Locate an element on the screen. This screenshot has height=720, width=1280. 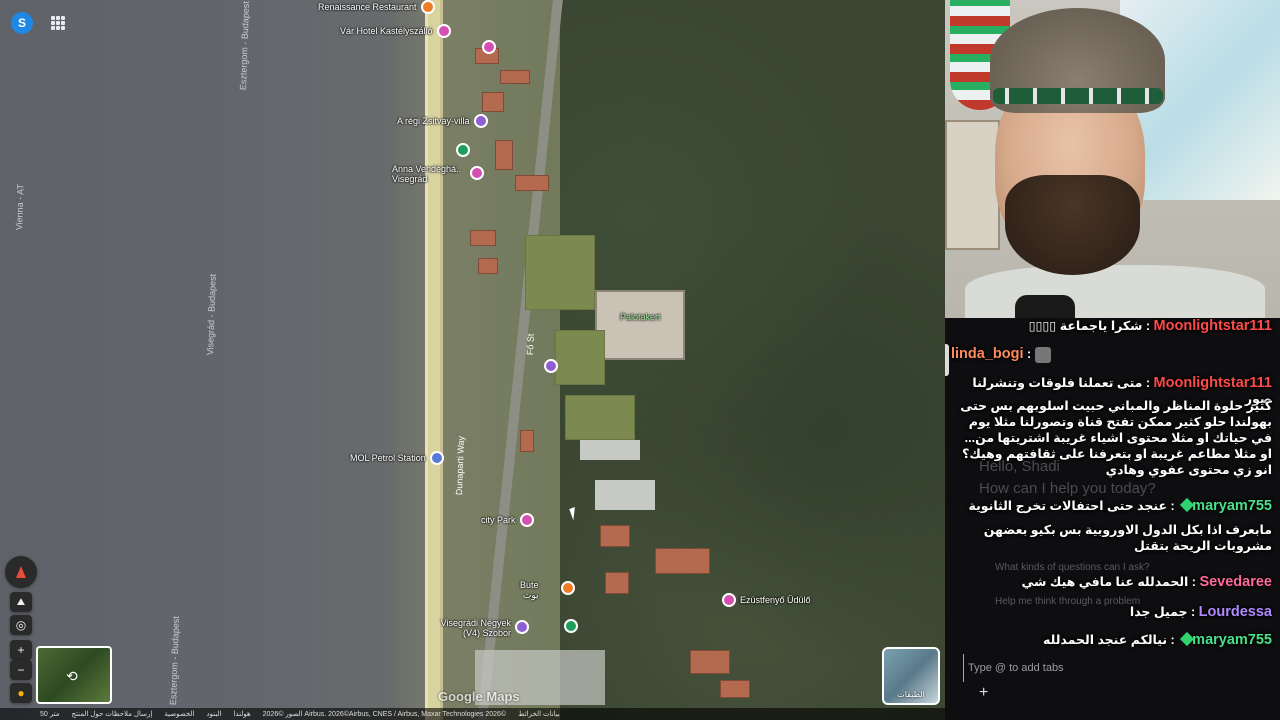
chat-username: linda_bogi is located at coordinates (987, 354).